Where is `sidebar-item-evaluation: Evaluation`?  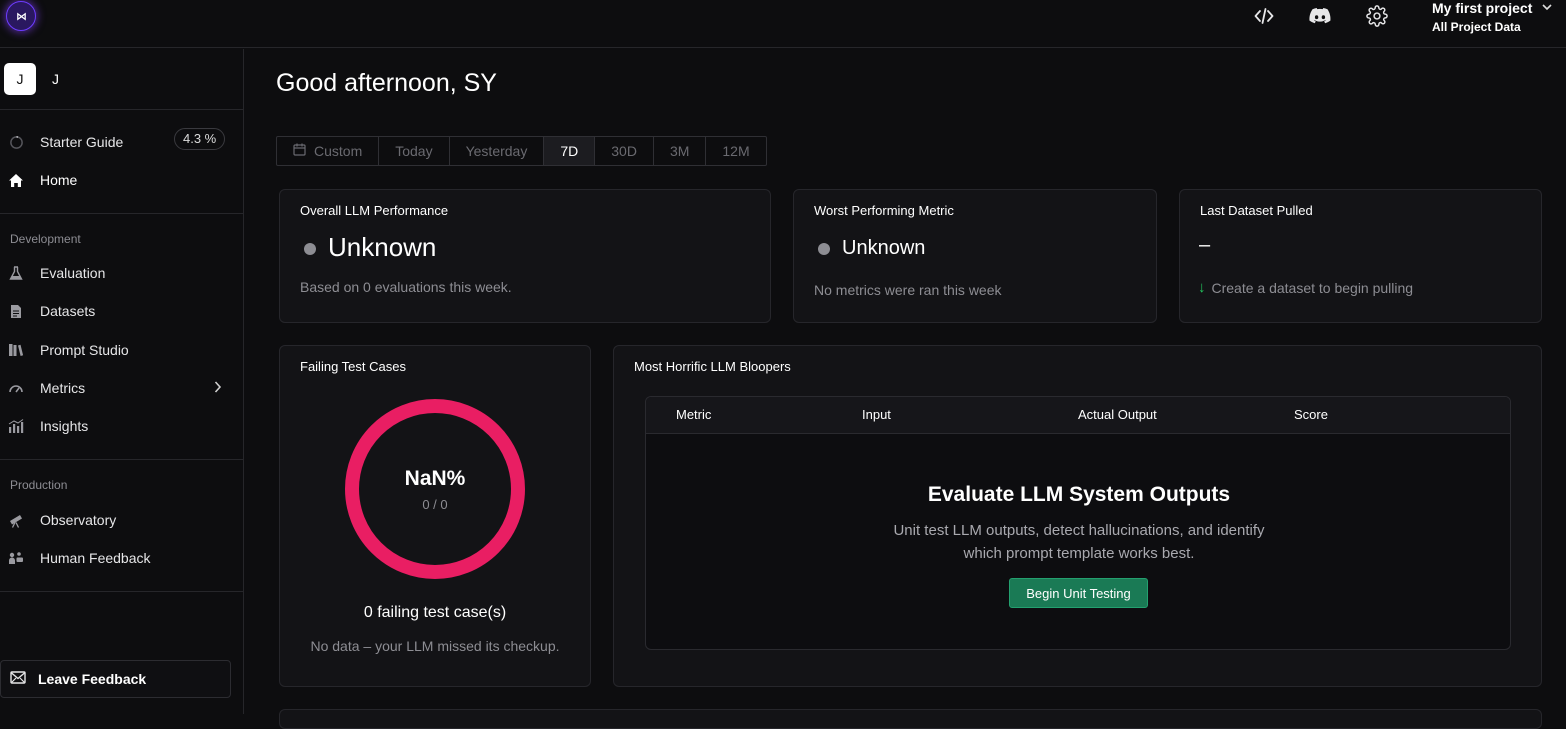 sidebar-item-evaluation: Evaluation is located at coordinates (121, 273).